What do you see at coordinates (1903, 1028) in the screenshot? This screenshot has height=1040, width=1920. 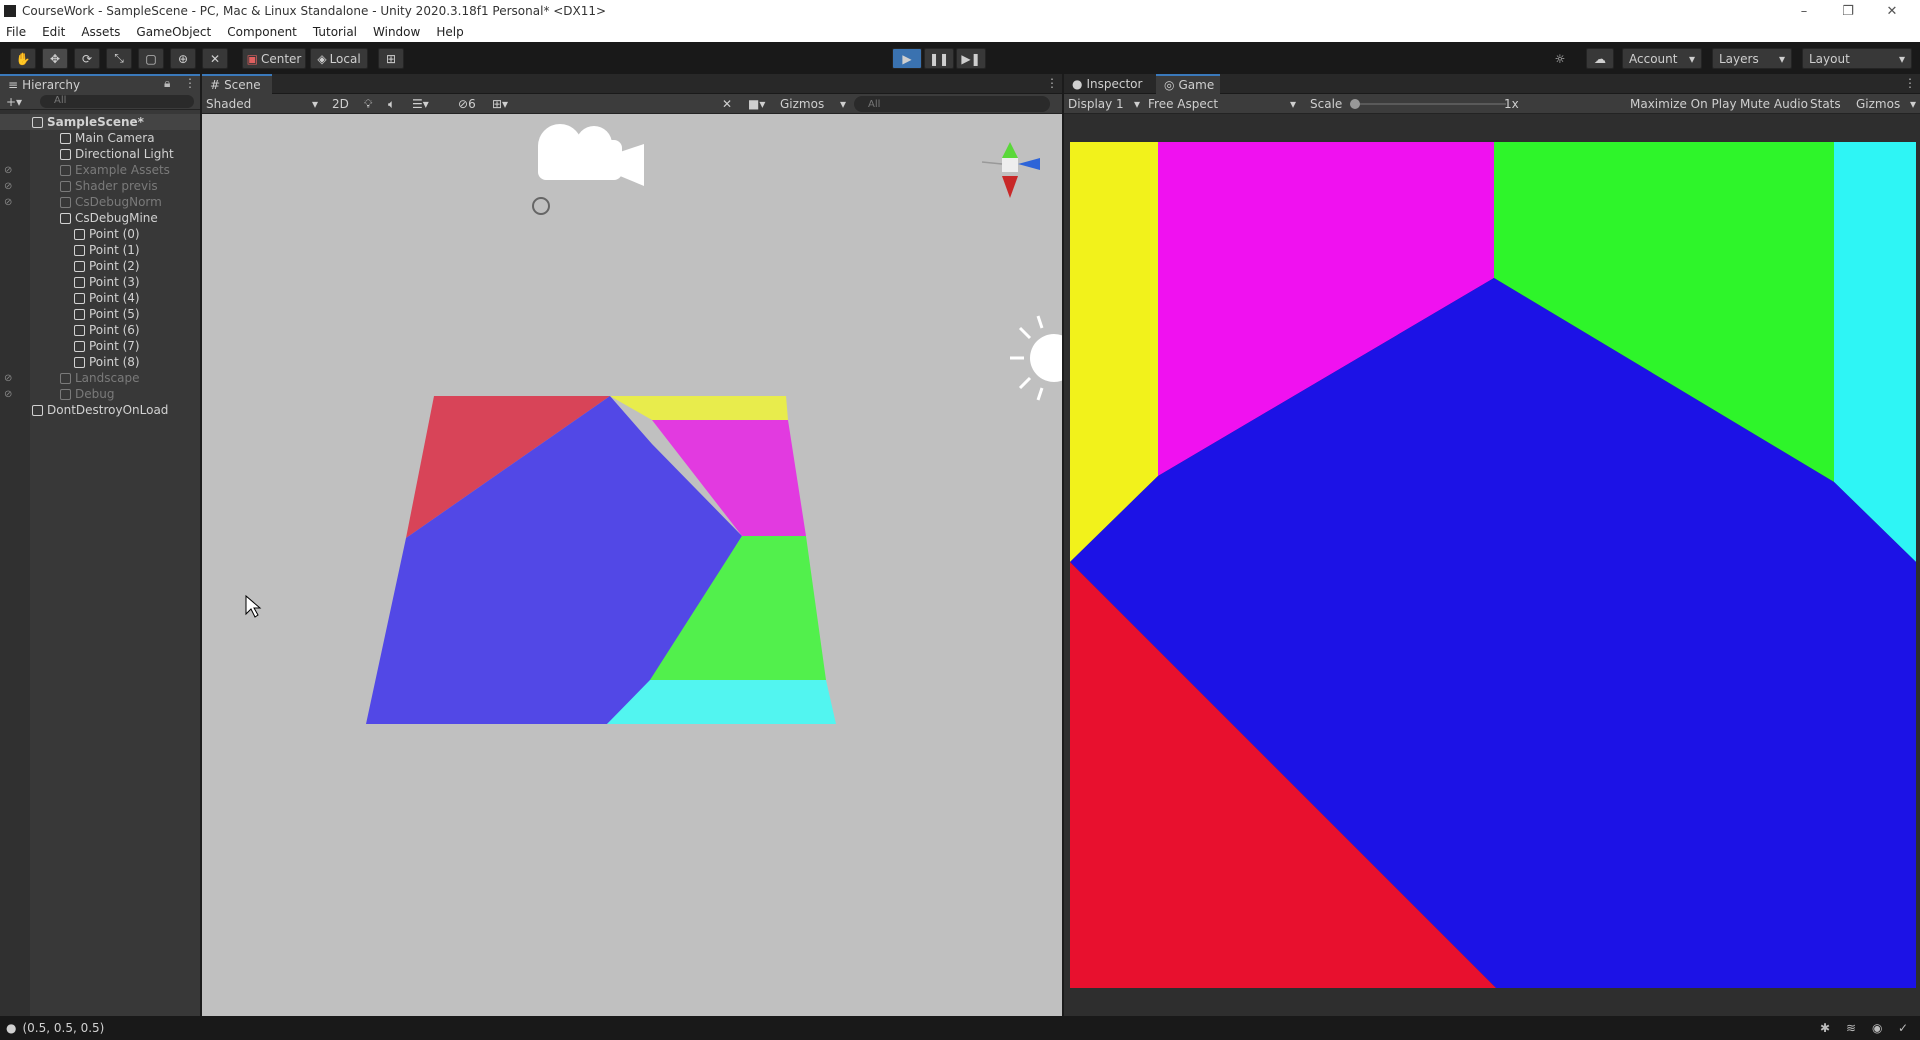 I see `check-icon: ✓` at bounding box center [1903, 1028].